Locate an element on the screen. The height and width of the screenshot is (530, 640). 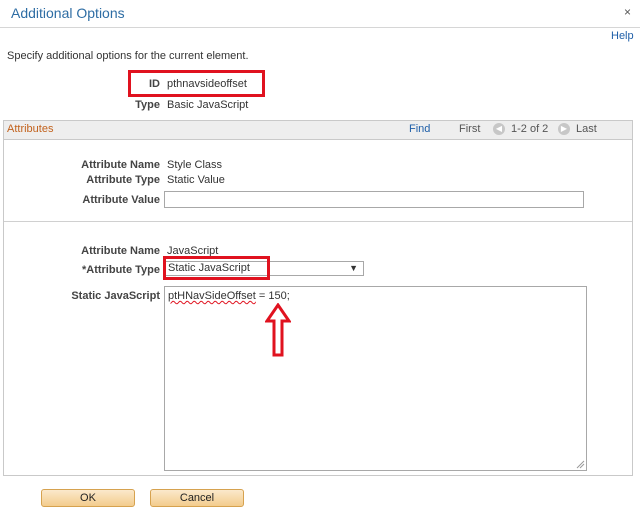
ok-button: OK is located at coordinates (88, 498).